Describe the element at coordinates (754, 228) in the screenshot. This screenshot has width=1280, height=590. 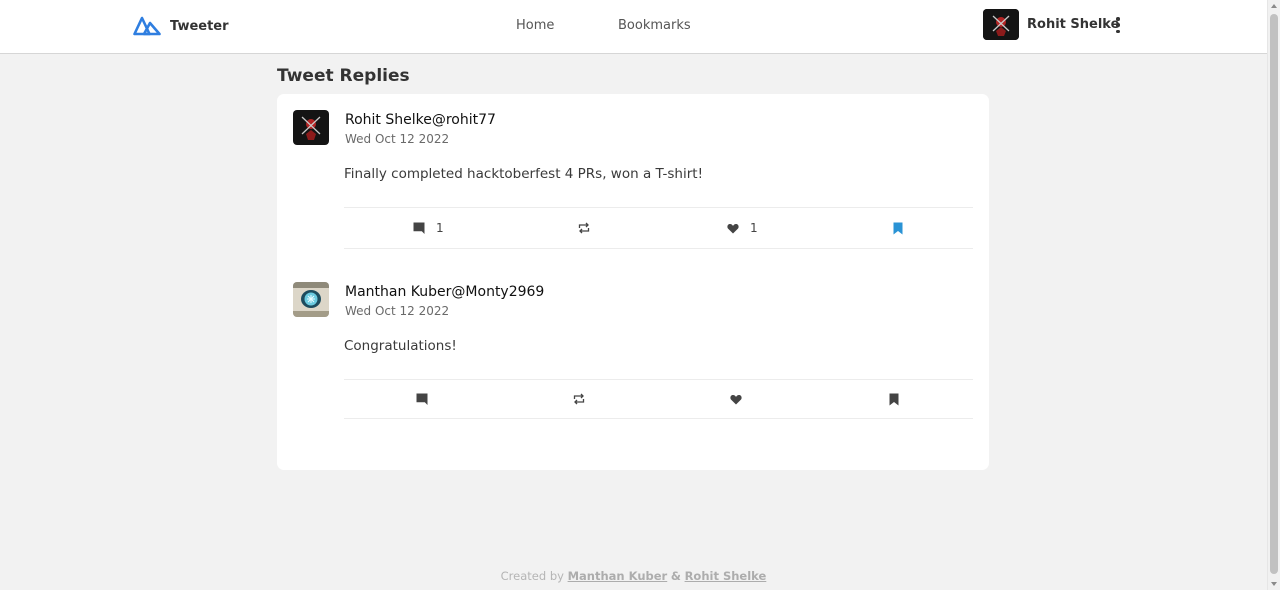
I see `like-count: 1` at that location.